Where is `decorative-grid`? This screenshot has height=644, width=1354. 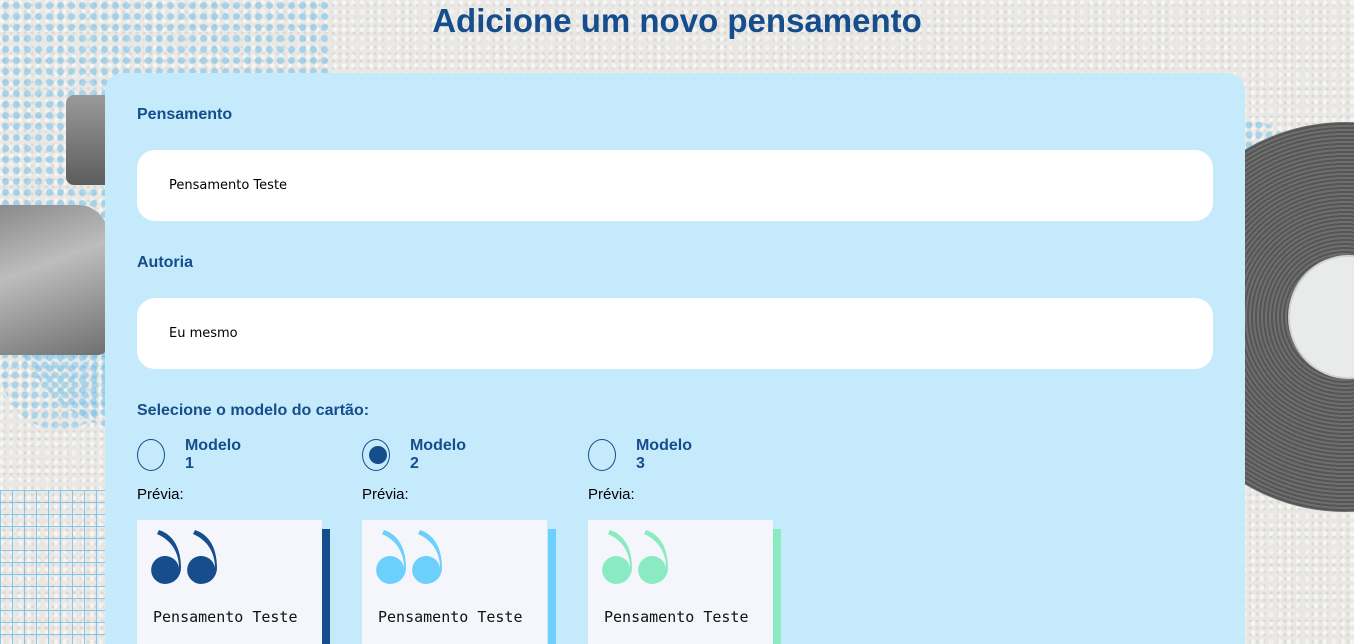 decorative-grid is located at coordinates (55, 567).